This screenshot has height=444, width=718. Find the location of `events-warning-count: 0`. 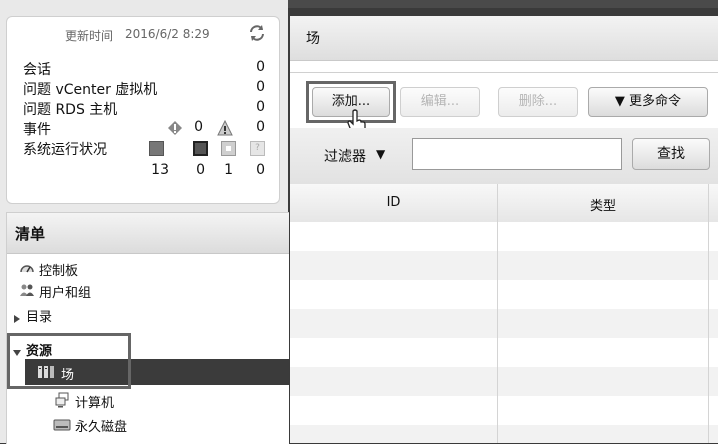

events-warning-count: 0 is located at coordinates (256, 127).